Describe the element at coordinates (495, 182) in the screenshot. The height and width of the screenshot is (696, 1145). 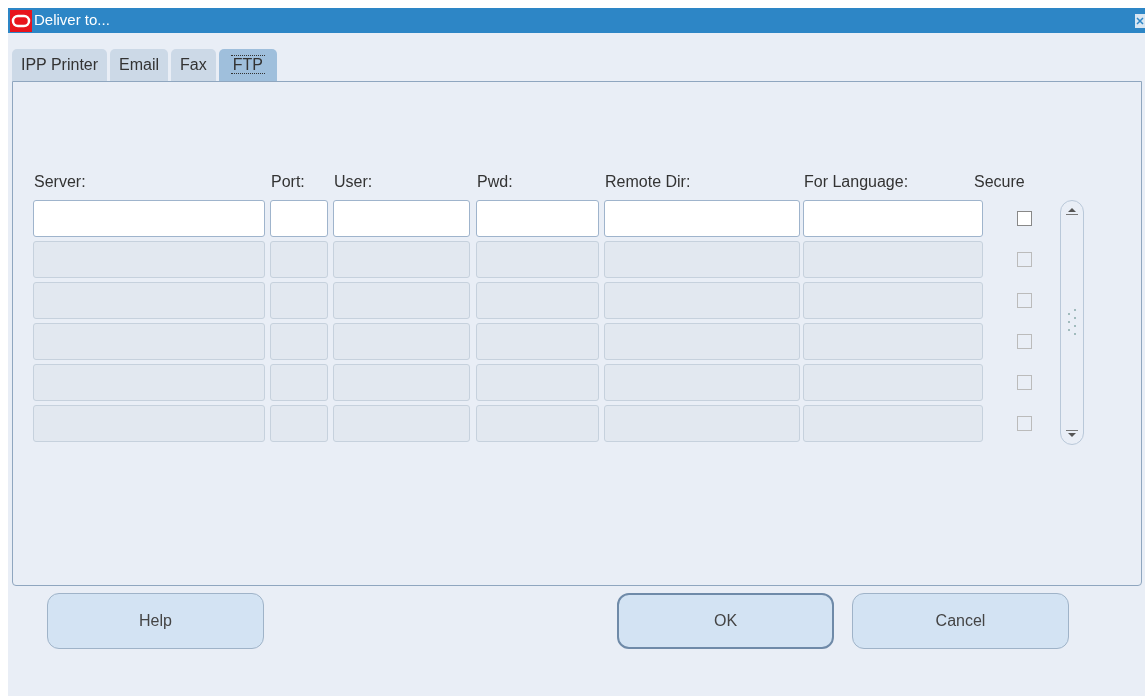
I see `column-label: Pwd:` at that location.